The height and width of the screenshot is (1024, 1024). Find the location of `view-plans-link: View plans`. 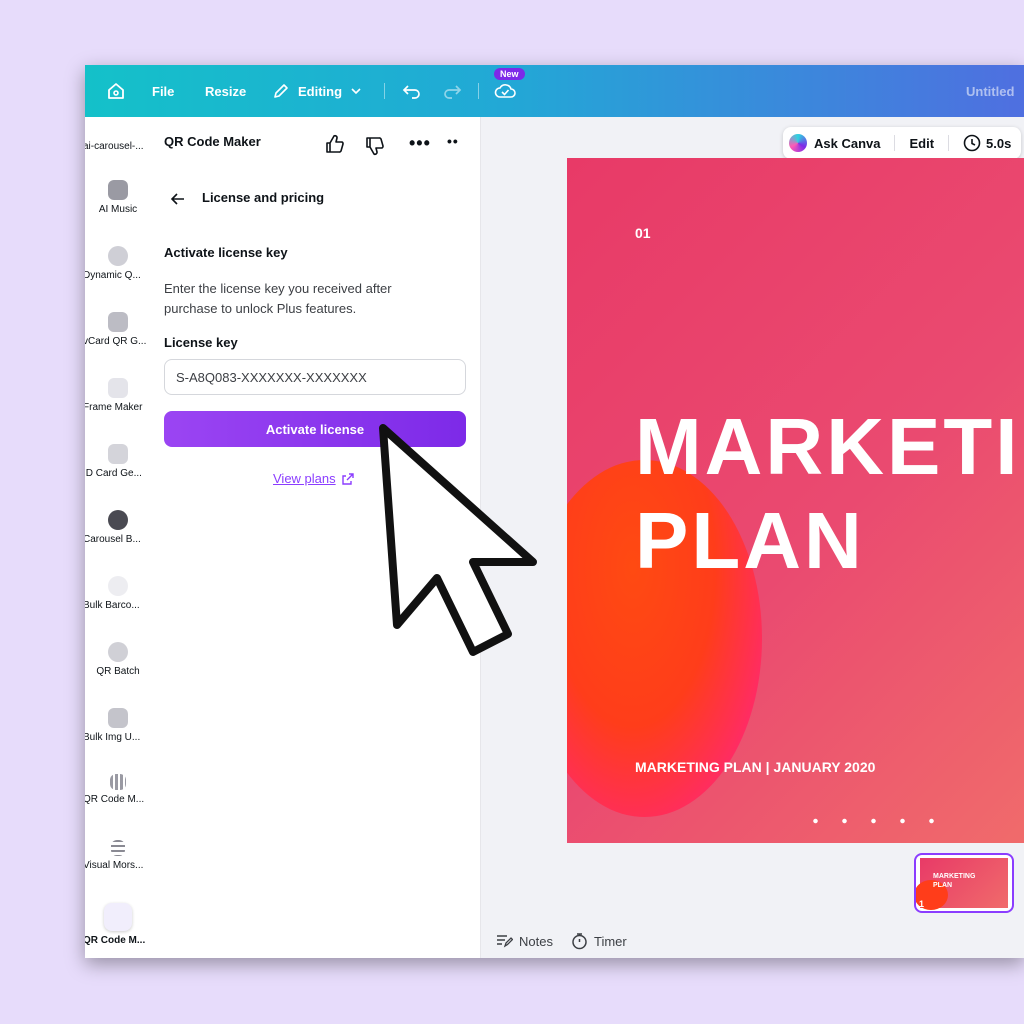

view-plans-link: View plans is located at coordinates (314, 478).